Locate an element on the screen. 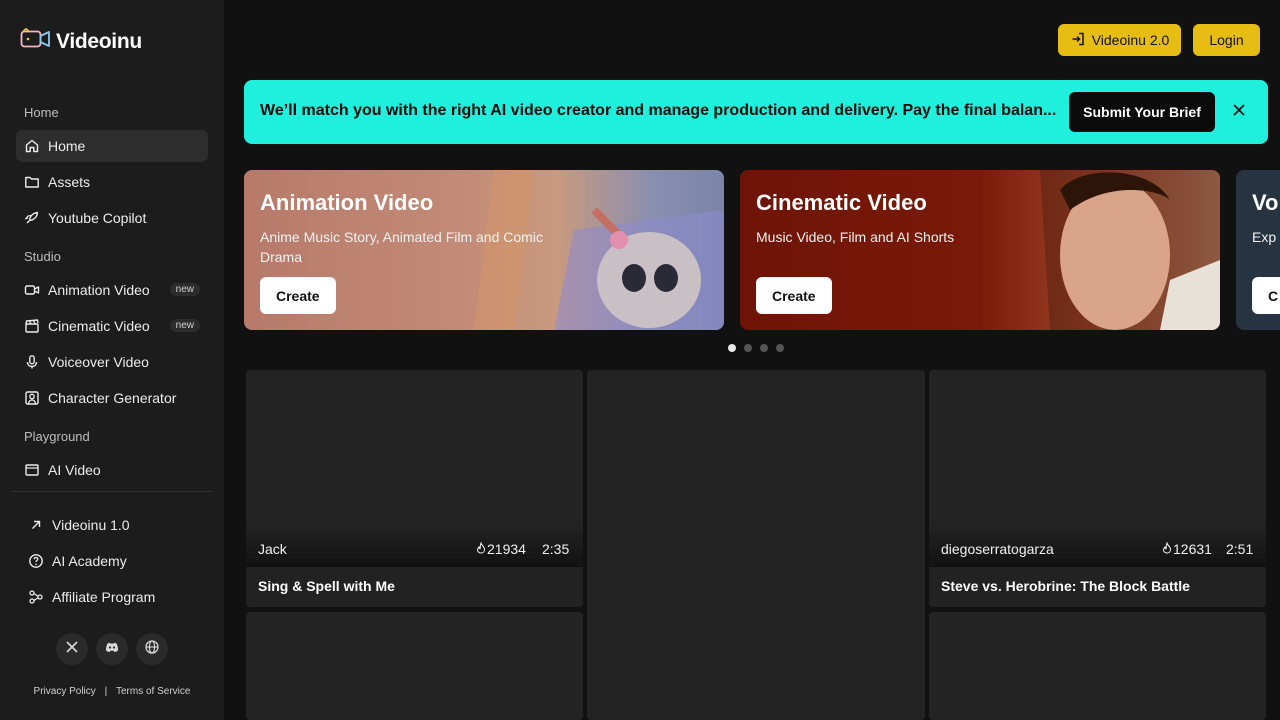 This screenshot has height=720, width=1280. user-square-icon is located at coordinates (32, 398).